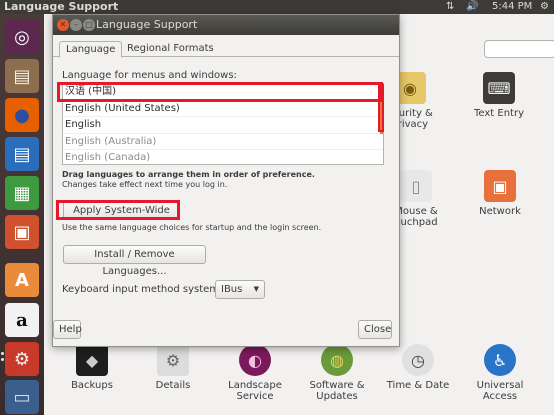 This screenshot has height=415, width=554. I want to click on keyboard-input-label: Keyboard input method system:, so click(142, 289).